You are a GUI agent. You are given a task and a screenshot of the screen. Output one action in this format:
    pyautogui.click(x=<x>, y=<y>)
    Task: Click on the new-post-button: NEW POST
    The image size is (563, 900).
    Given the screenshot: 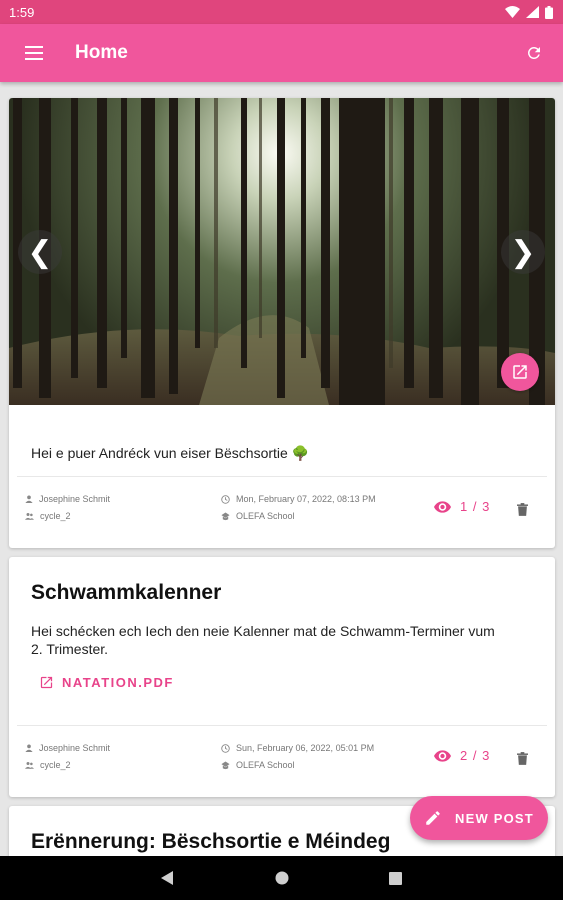 What is the action you would take?
    pyautogui.click(x=479, y=818)
    